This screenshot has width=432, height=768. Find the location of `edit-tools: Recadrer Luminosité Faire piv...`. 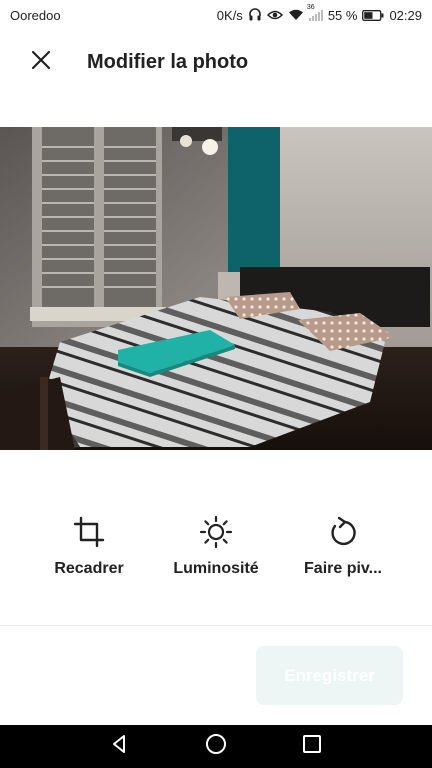

edit-tools: Recadrer Luminosité Faire piv... is located at coordinates (216, 547).